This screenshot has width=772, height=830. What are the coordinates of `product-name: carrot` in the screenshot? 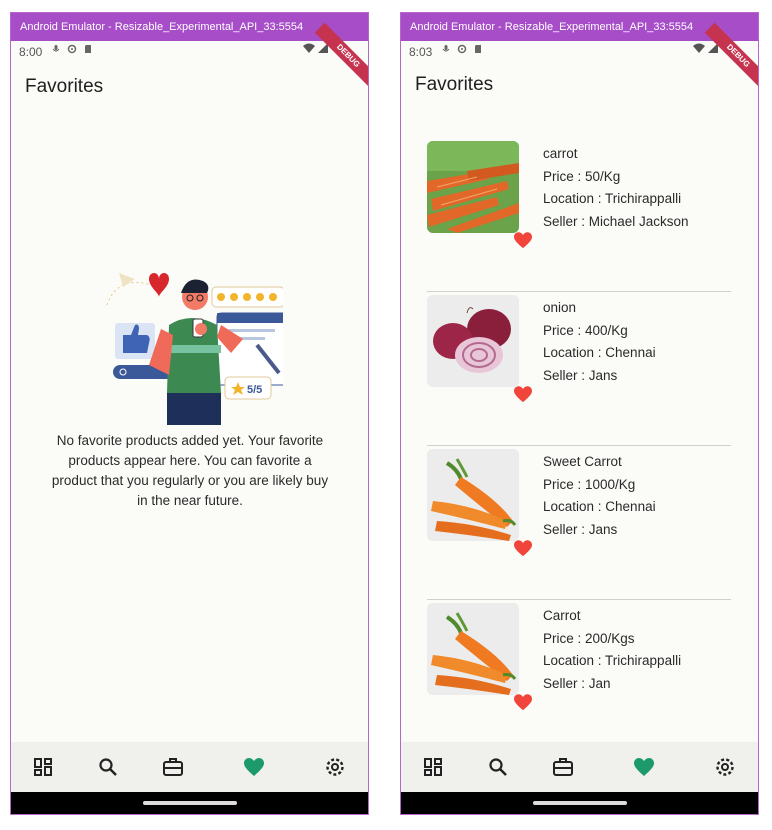 It's located at (560, 153).